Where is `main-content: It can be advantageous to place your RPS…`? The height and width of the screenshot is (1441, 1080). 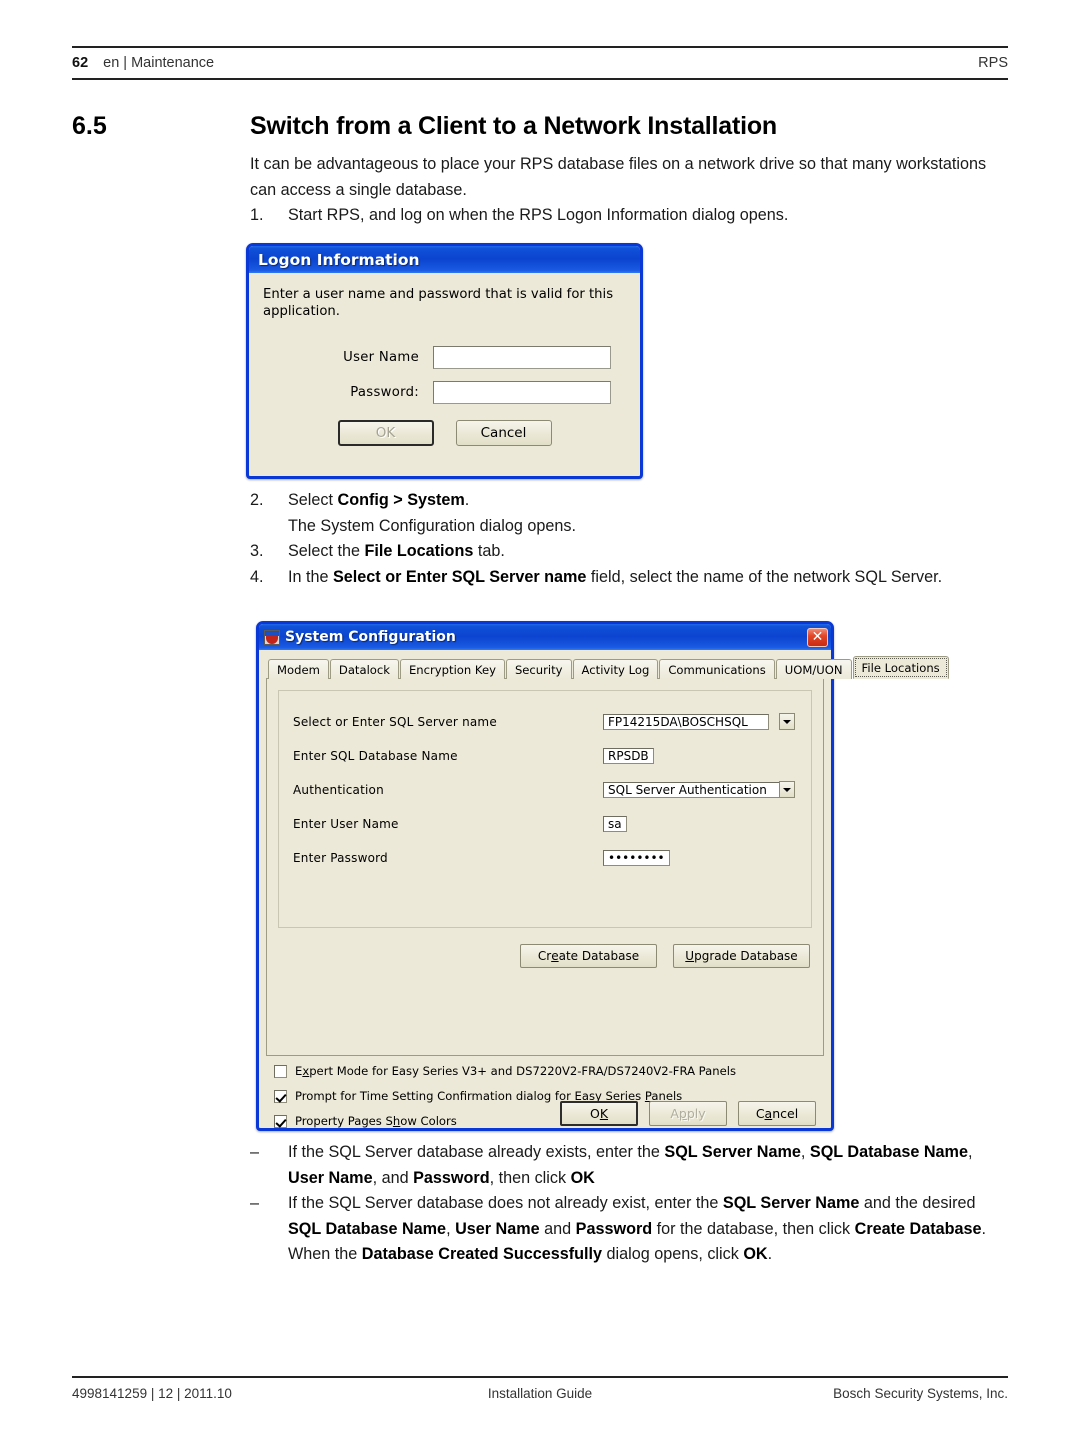
main-content: It can be advantageous to place your RPS… is located at coordinates (629, 190).